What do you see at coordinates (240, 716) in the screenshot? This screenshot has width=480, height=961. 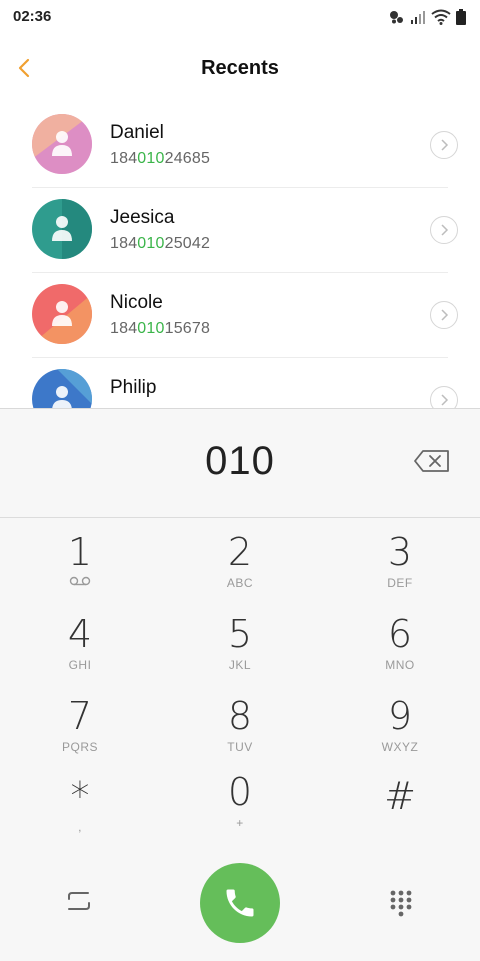 I see `key-digit: 8` at bounding box center [240, 716].